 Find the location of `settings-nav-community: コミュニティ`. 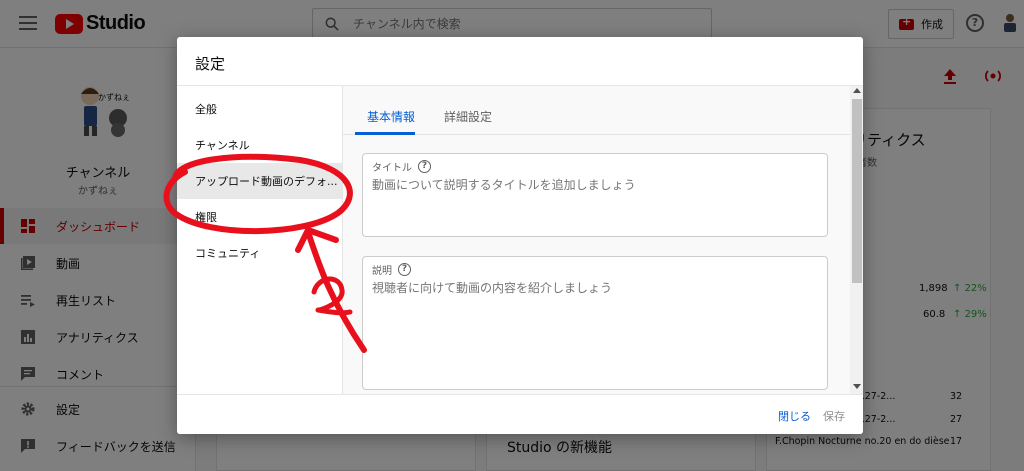

settings-nav-community: コミュニティ is located at coordinates (259, 253).